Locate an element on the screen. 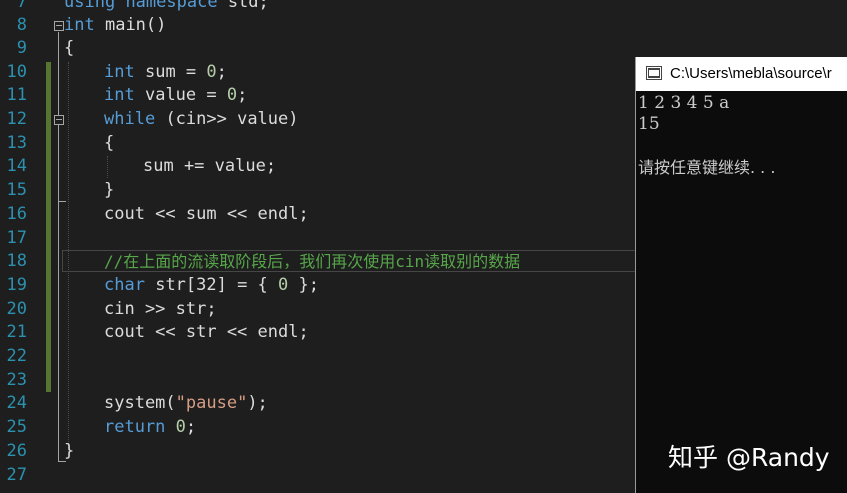 Image resolution: width=847 pixels, height=493 pixels. line-number: 15 is located at coordinates (16, 190).